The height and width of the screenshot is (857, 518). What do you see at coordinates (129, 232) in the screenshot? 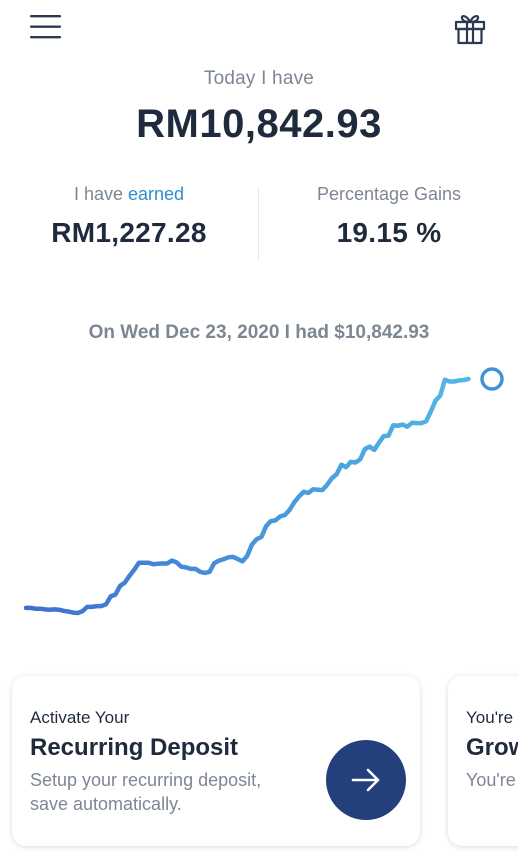
I see `earned-value: RM1,227.28` at bounding box center [129, 232].